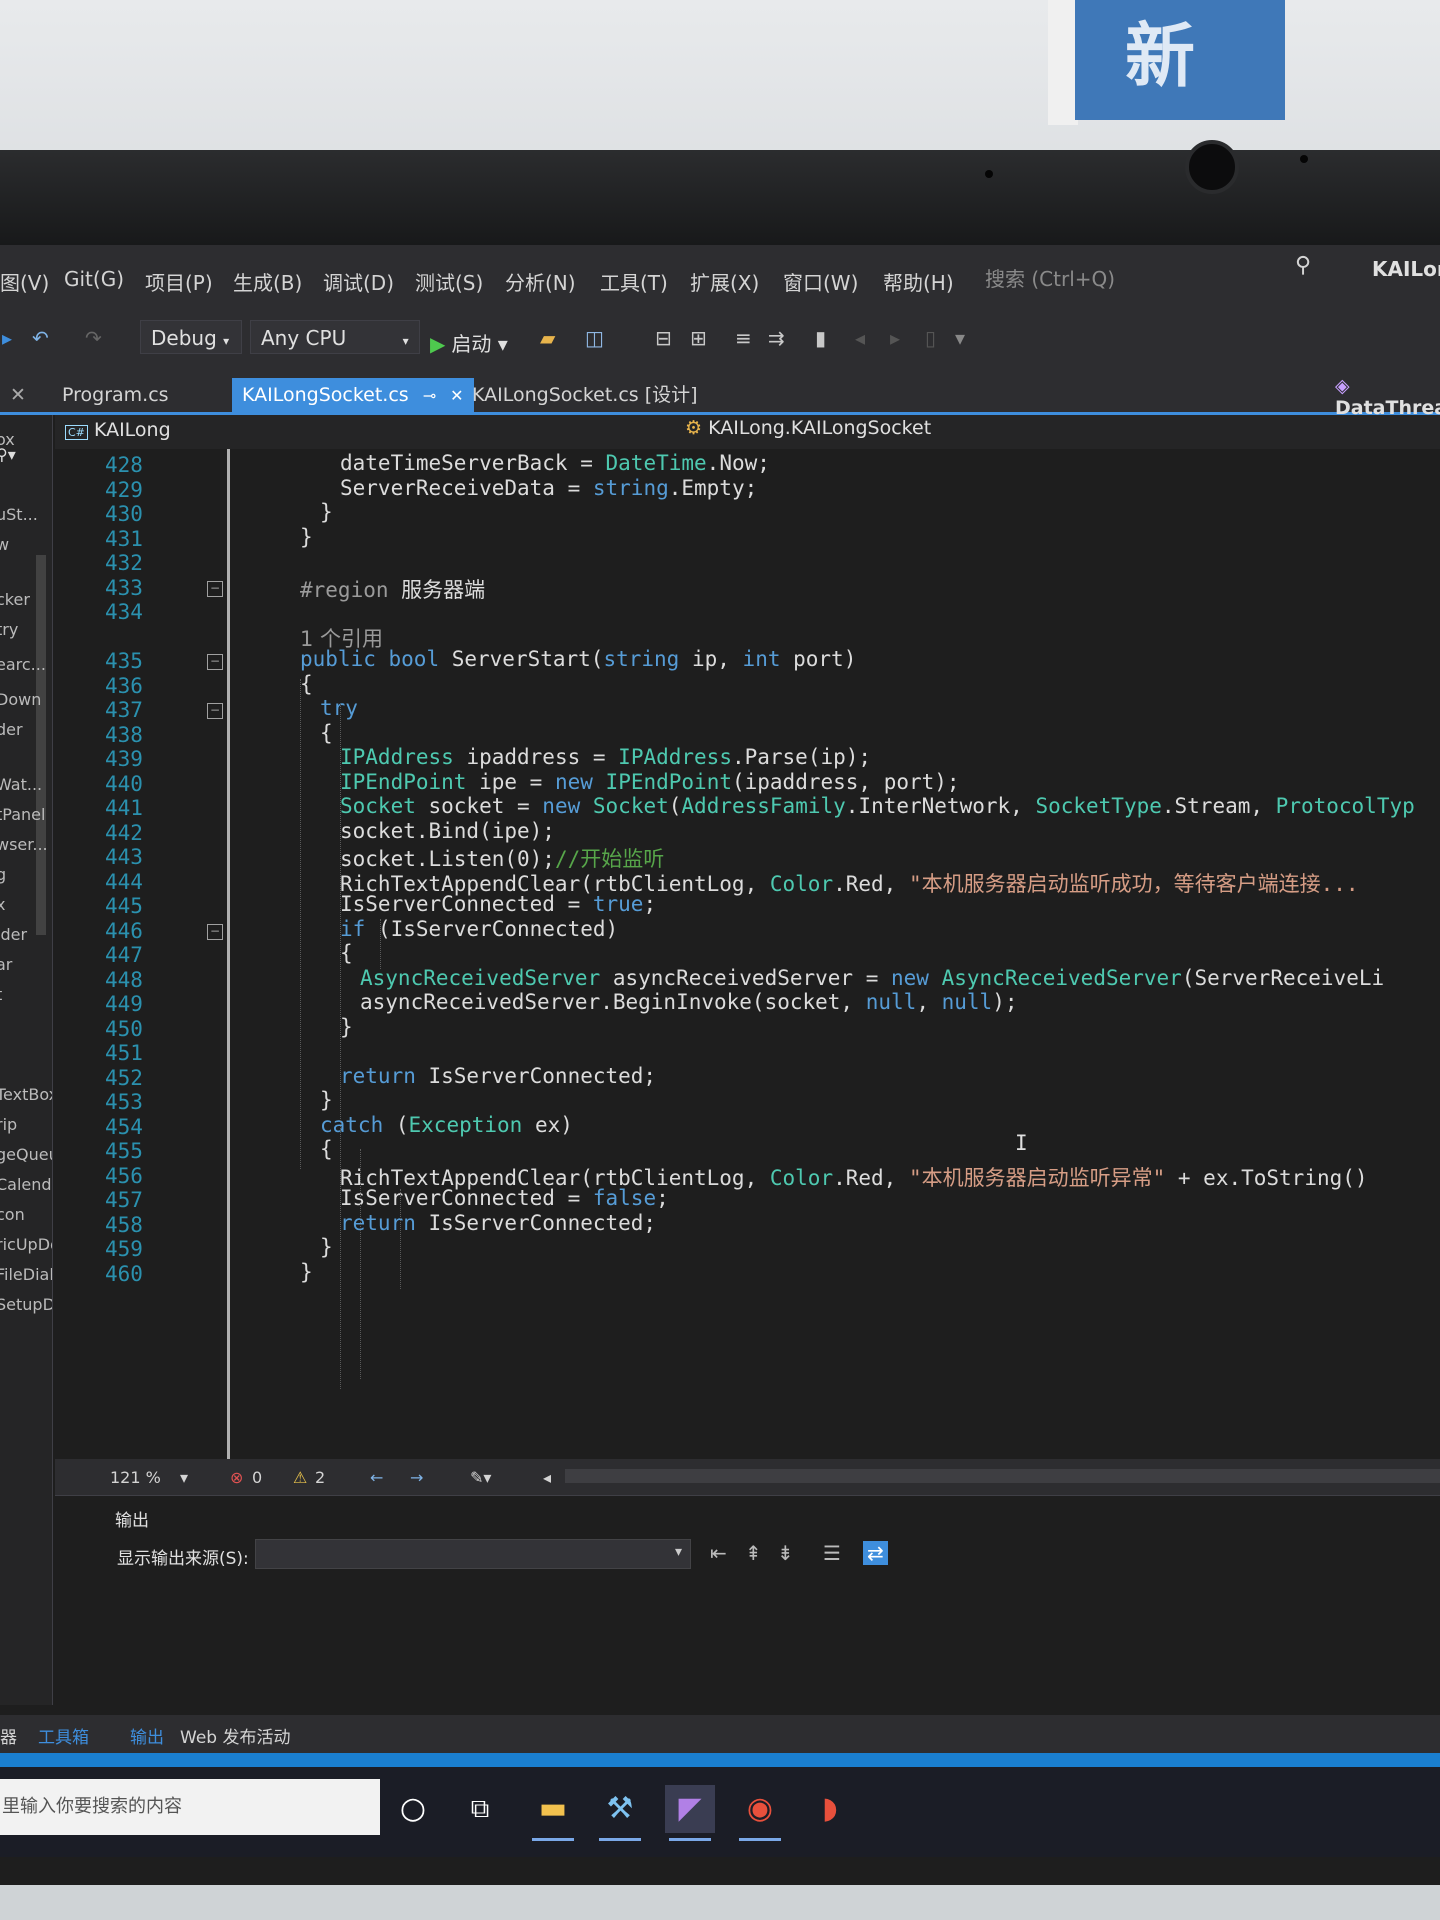 This screenshot has width=1440, height=1920. What do you see at coordinates (698, 338) in the screenshot?
I see `properties-icon: ⊞` at bounding box center [698, 338].